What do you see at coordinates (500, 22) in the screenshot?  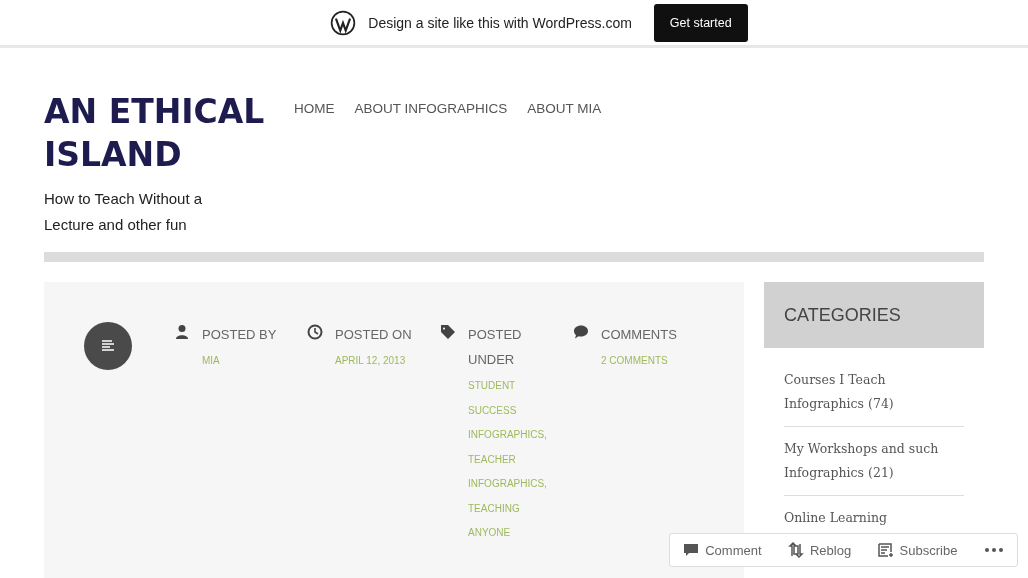 I see `promo-text: Design a site like this with WordPress.com` at bounding box center [500, 22].